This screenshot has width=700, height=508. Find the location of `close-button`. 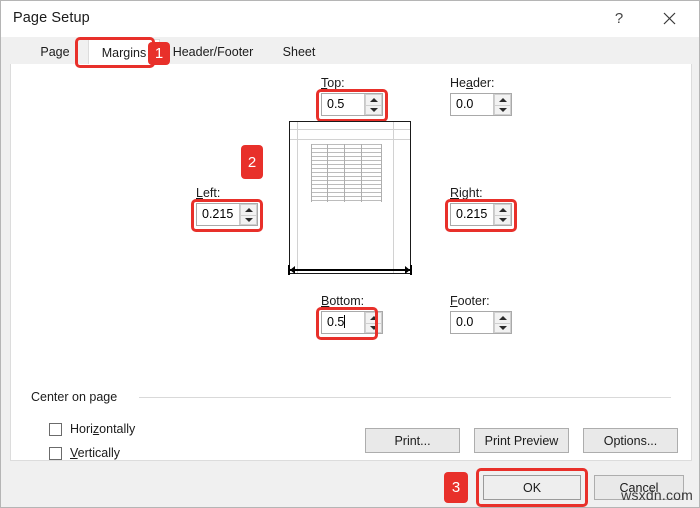

close-button is located at coordinates (669, 18).